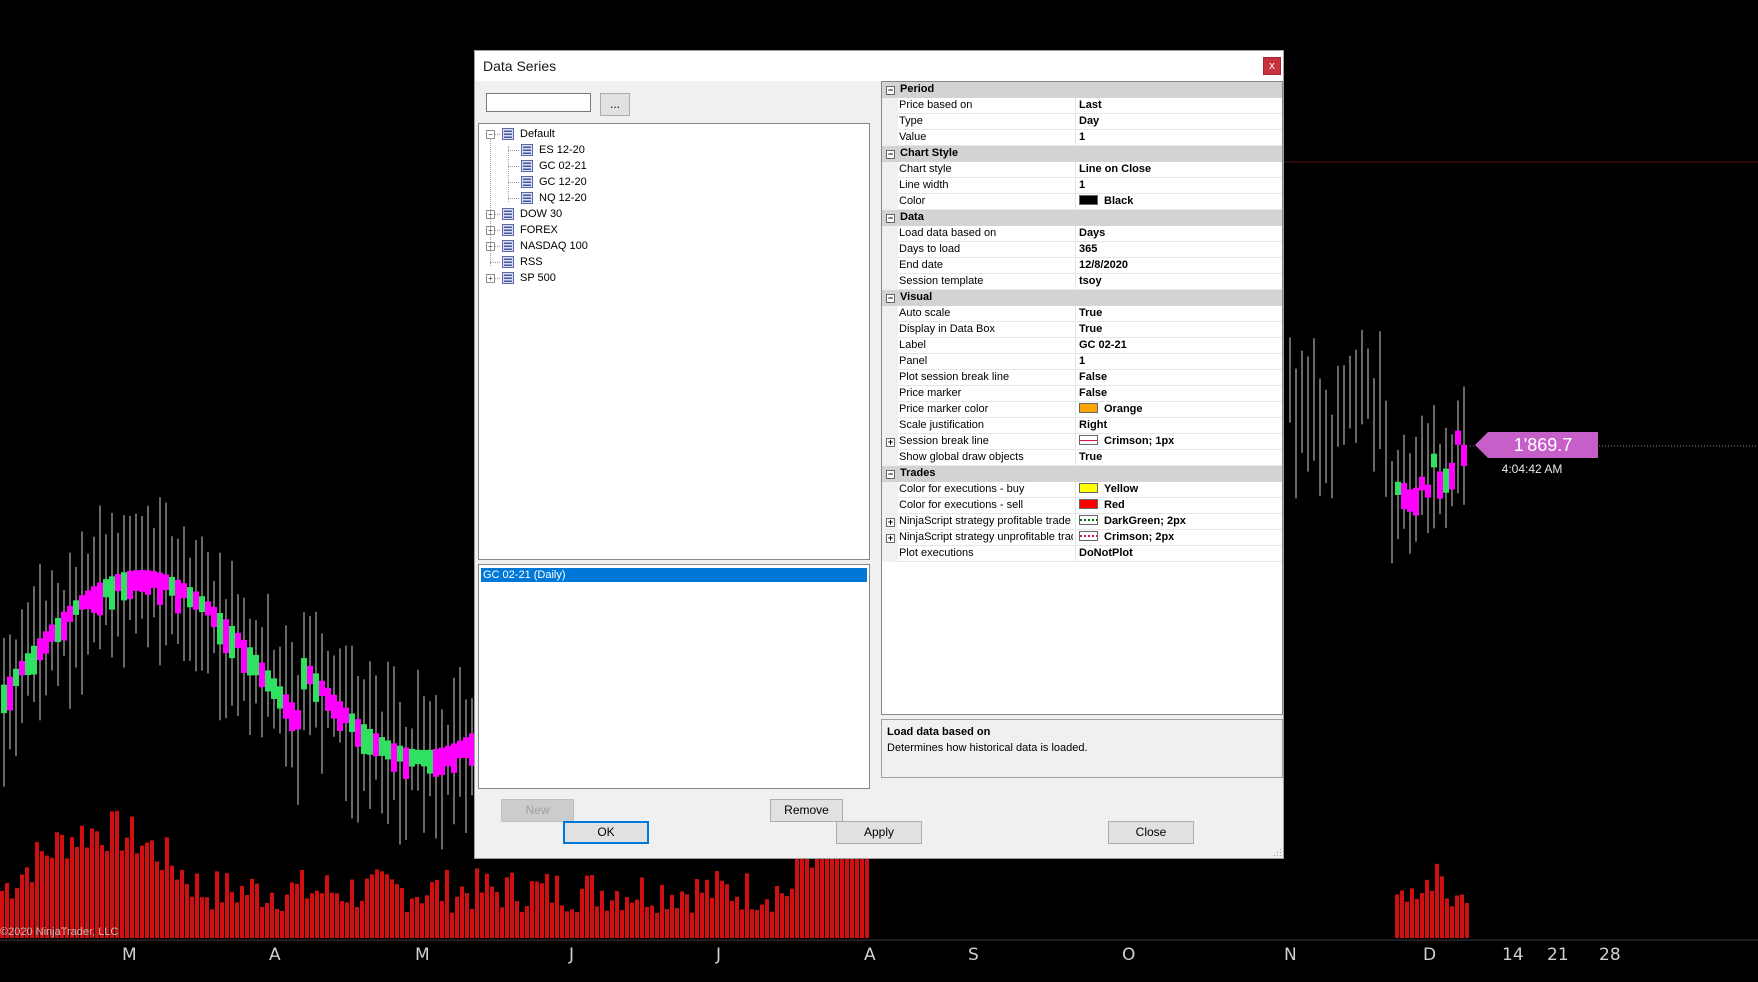 This screenshot has width=1758, height=982. I want to click on category-period: − Period, so click(1082, 90).